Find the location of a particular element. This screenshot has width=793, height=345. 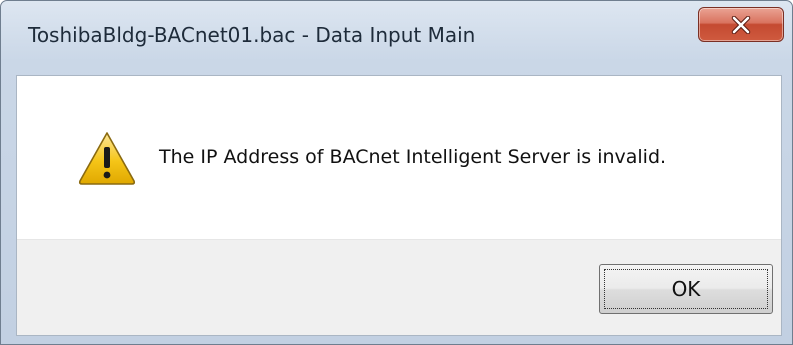

ok-button-label: OK is located at coordinates (686, 289).